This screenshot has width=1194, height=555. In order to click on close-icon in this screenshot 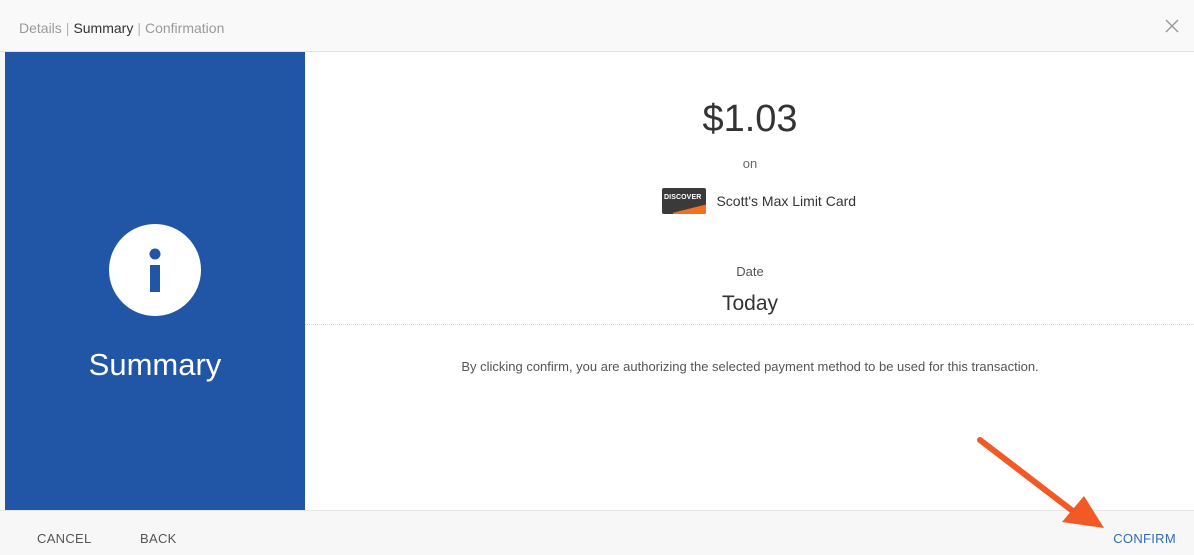, I will do `click(1172, 26)`.